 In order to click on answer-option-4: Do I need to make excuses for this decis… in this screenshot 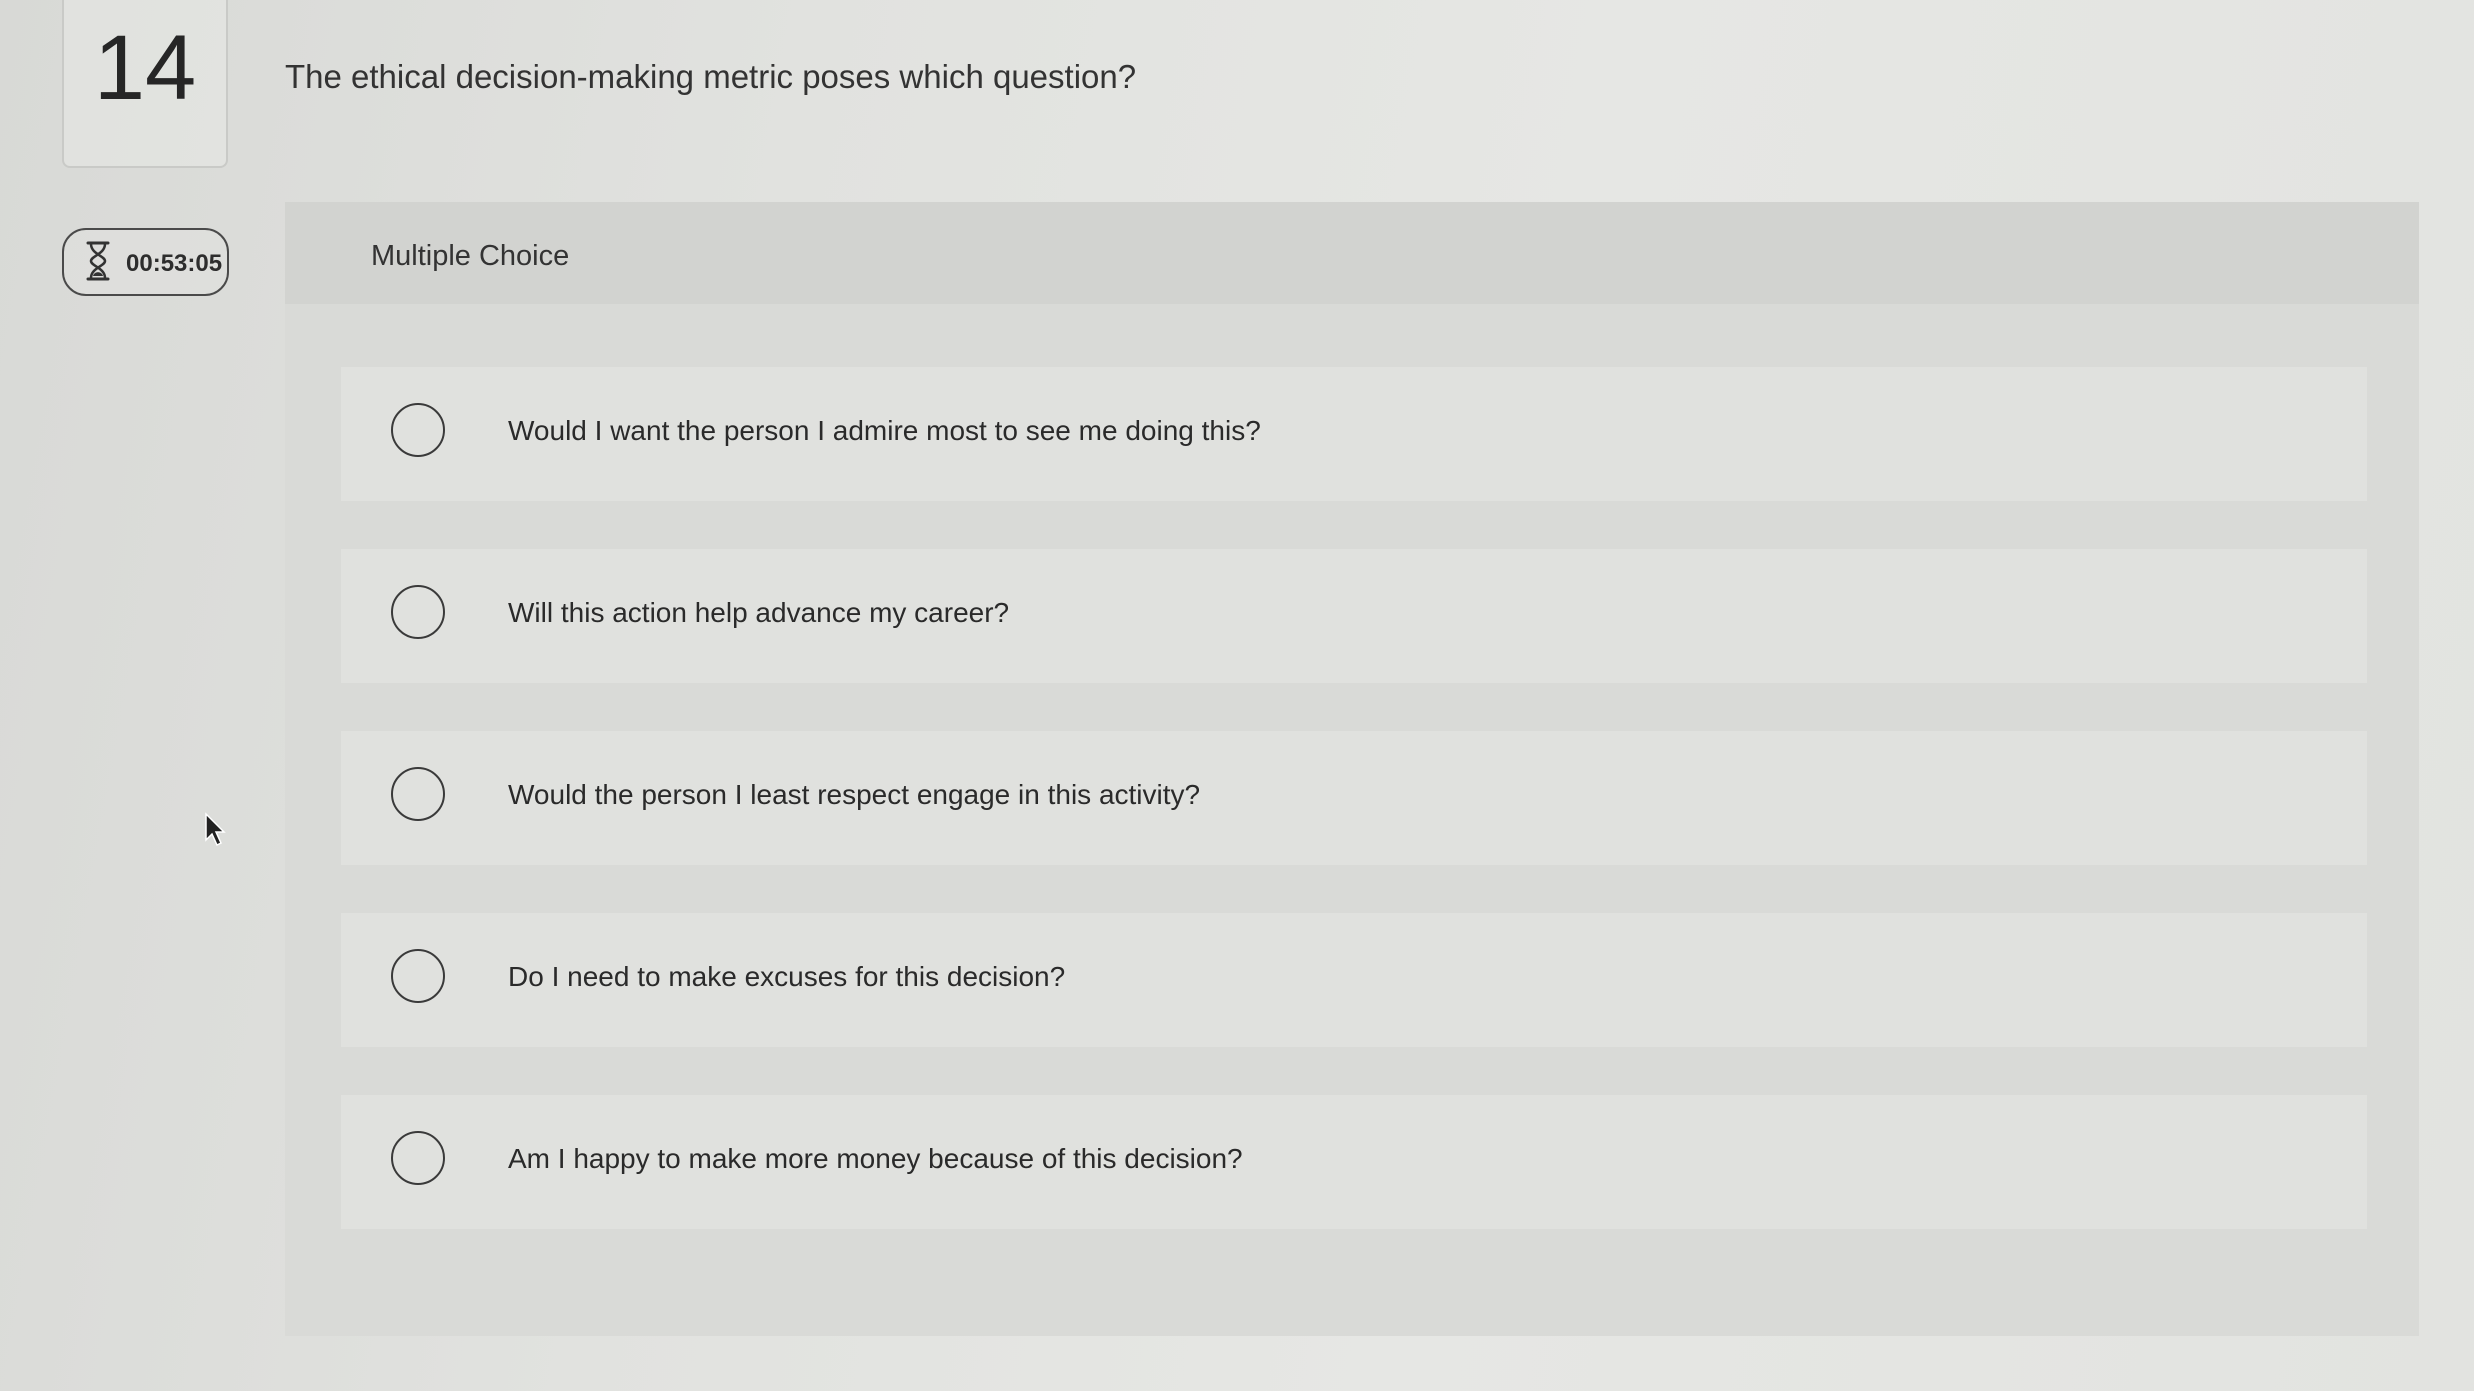, I will do `click(1354, 980)`.